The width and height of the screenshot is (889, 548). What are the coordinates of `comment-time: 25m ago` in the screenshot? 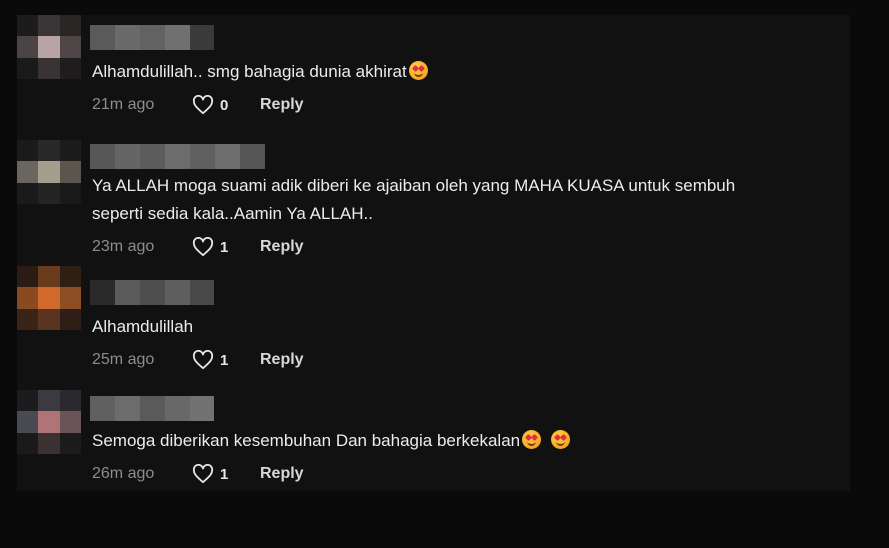 It's located at (123, 359).